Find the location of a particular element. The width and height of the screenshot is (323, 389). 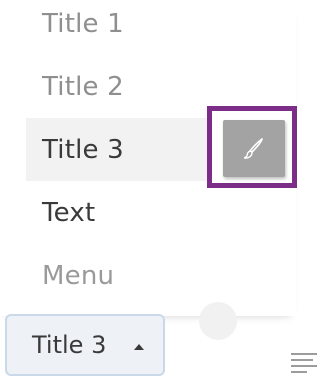

menu-item-label: Menu is located at coordinates (78, 275).